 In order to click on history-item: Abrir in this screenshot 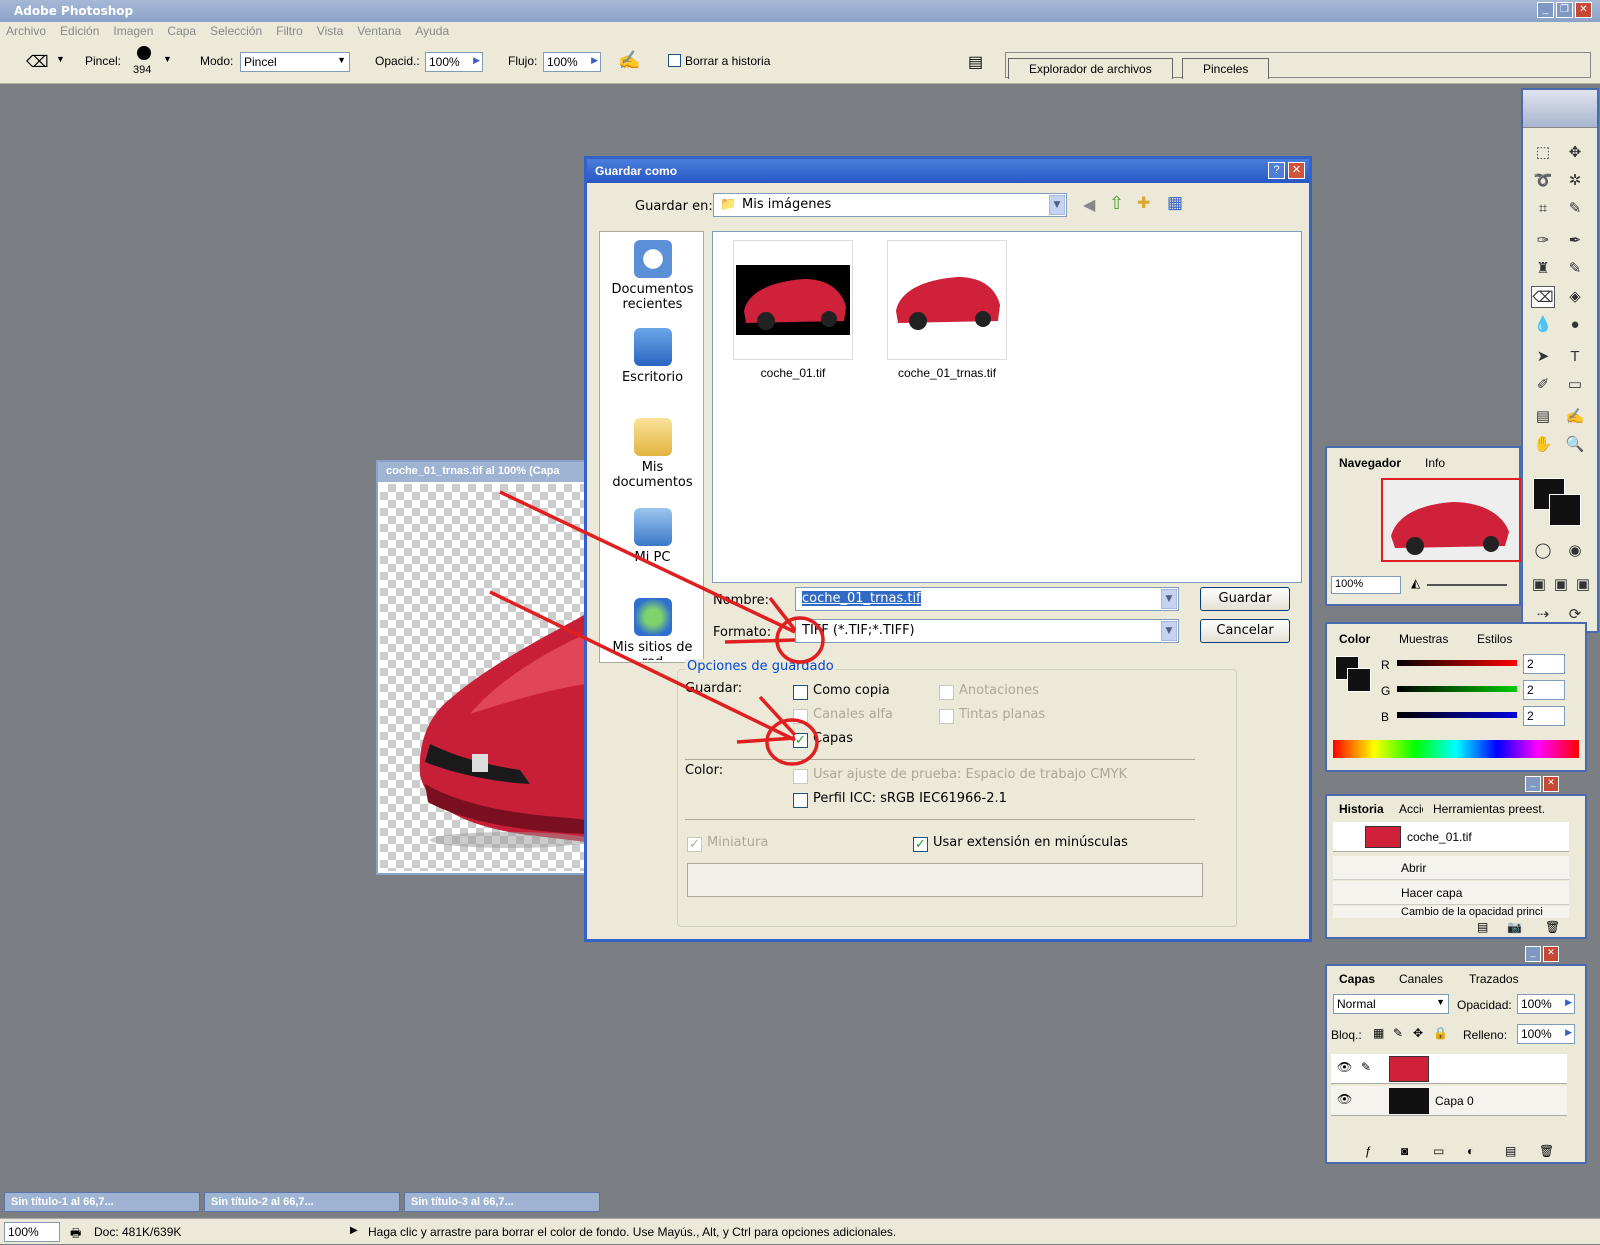, I will do `click(1451, 868)`.